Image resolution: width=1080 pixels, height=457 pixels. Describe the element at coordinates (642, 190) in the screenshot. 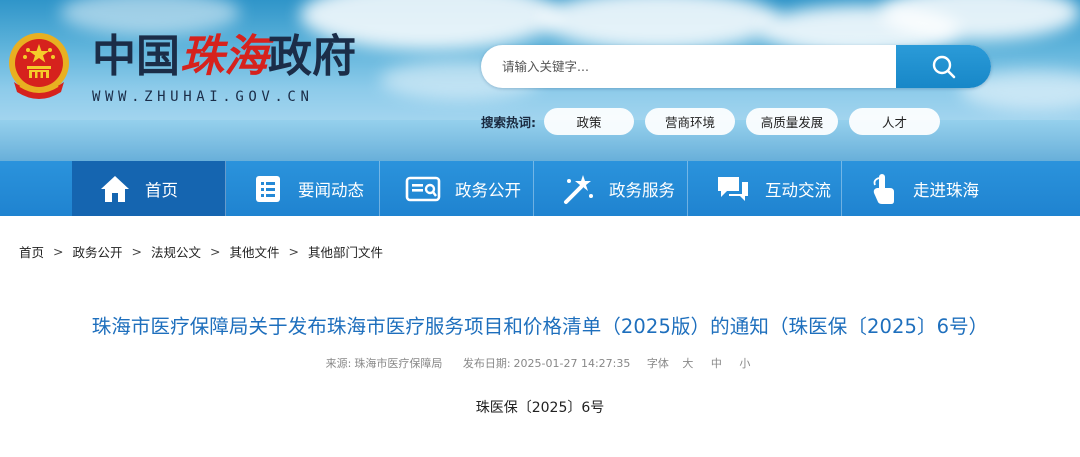

I see `nav-item-label: 政务服务` at that location.